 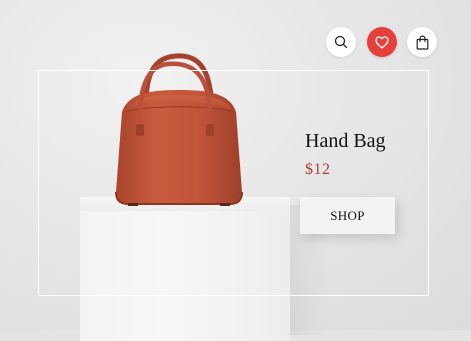 I want to click on search-button, so click(x=341, y=42).